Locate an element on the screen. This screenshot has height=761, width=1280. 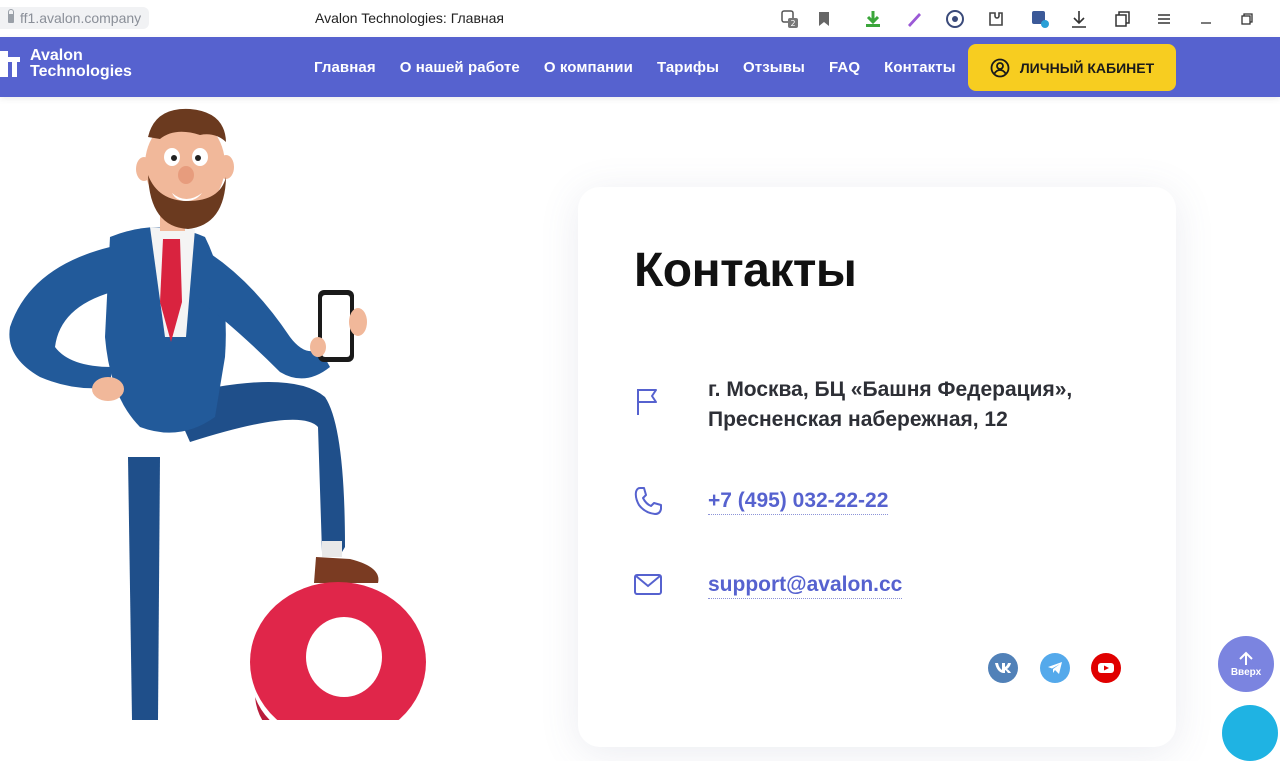
lock-icon is located at coordinates (11, 15).